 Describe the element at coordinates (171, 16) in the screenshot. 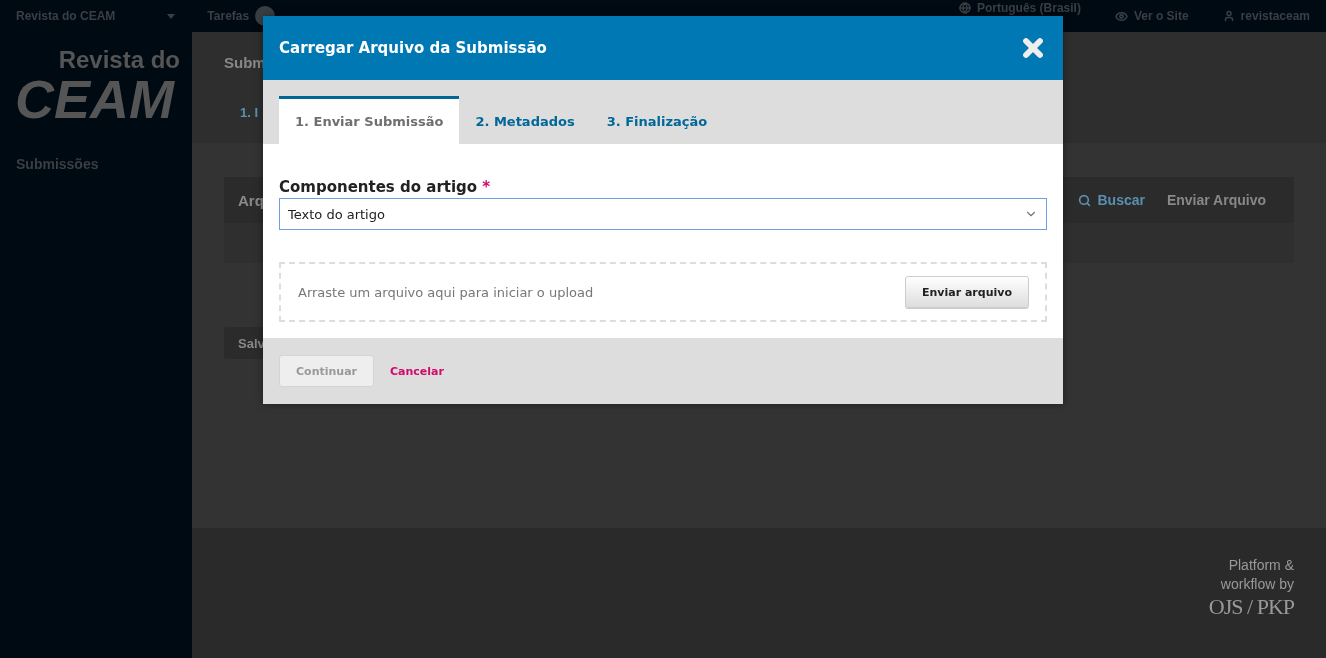

I see `caret-down-icon` at that location.